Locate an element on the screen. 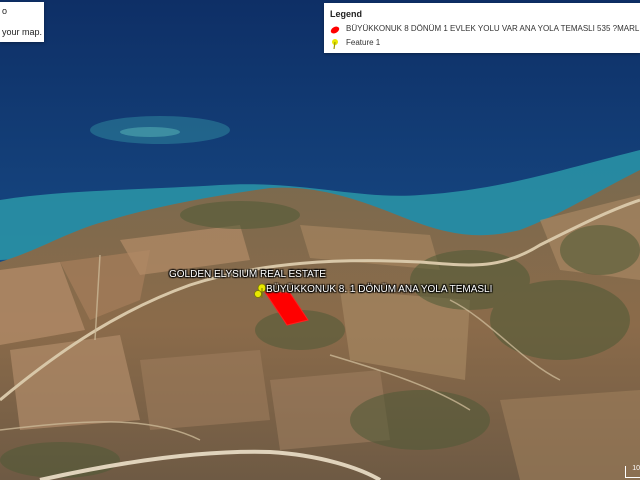 This screenshot has width=640, height=480. intro-panel: o your map. is located at coordinates (22, 22).